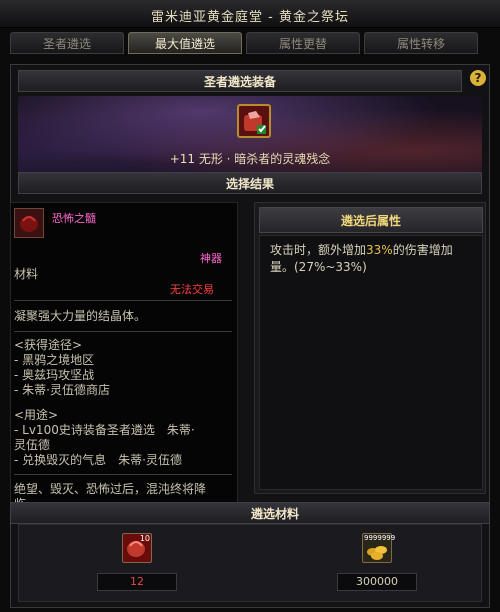 This screenshot has height=612, width=500. What do you see at coordinates (182, 159) in the screenshot?
I see `equipment-enhance-level: +11` at bounding box center [182, 159].